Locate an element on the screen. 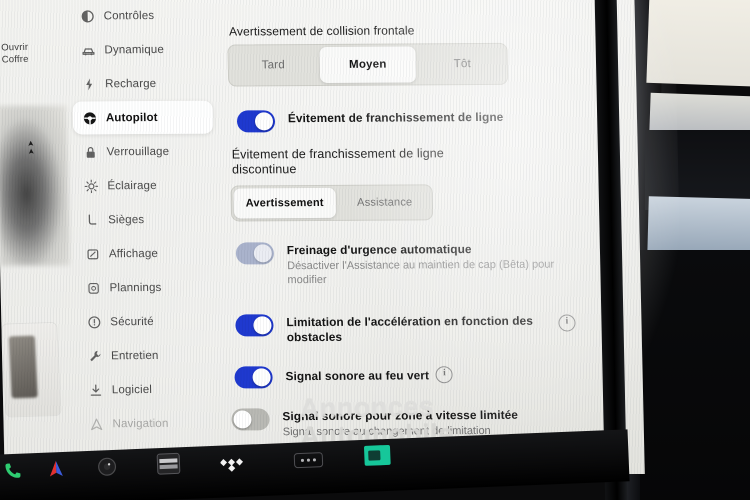 The height and width of the screenshot is (500, 750). seat-icon is located at coordinates (92, 220).